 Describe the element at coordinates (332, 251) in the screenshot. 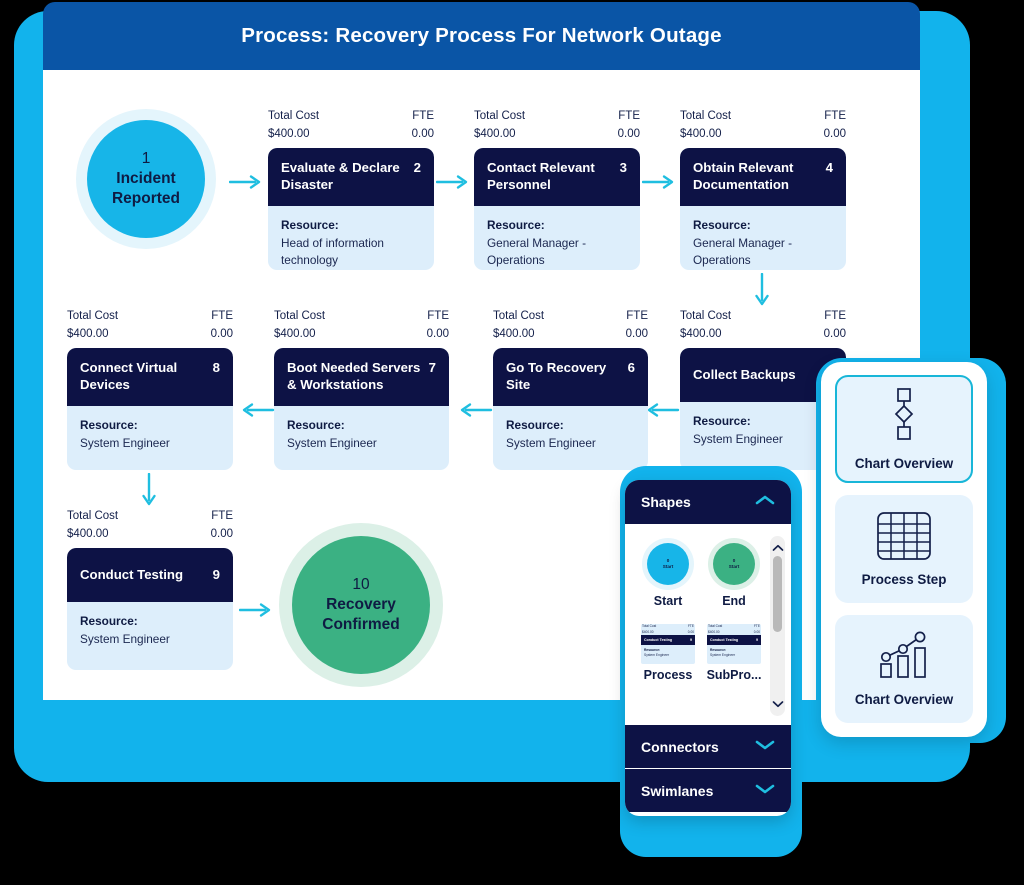

I see `card-resource-value: Head of information technology` at that location.